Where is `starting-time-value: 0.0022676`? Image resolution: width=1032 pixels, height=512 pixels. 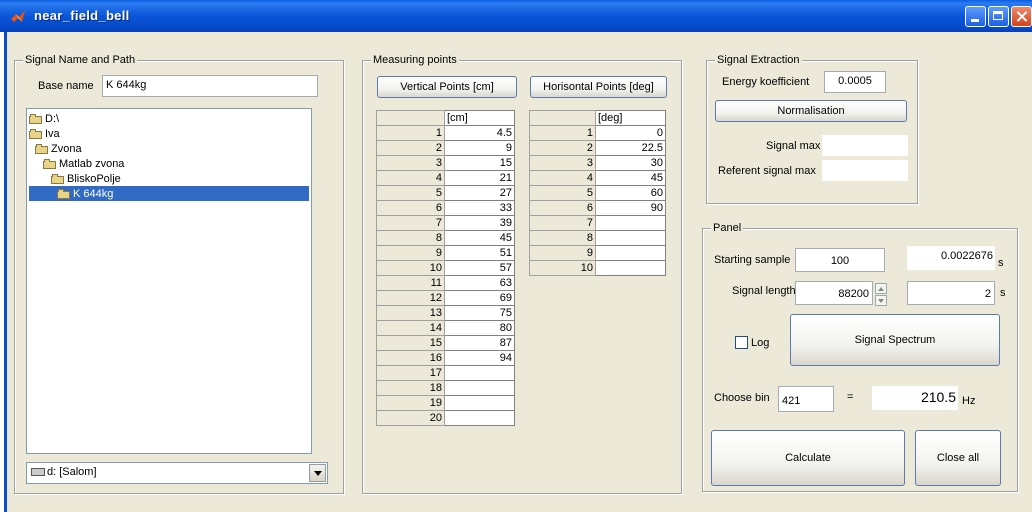
starting-time-value: 0.0022676 is located at coordinates (951, 258).